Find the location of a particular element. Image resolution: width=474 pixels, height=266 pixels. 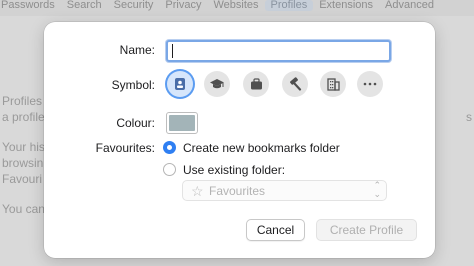

colour-swatch is located at coordinates (182, 123).